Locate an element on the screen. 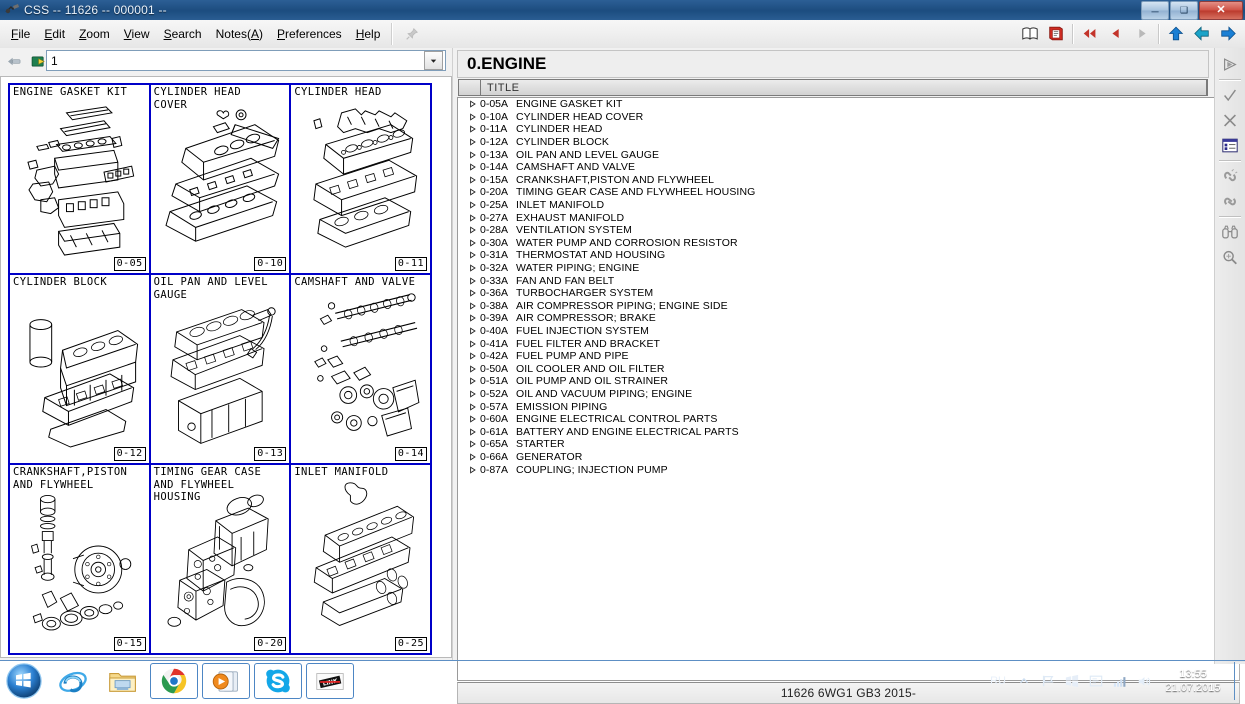 The image size is (1245, 704). skype-icon is located at coordinates (278, 681).